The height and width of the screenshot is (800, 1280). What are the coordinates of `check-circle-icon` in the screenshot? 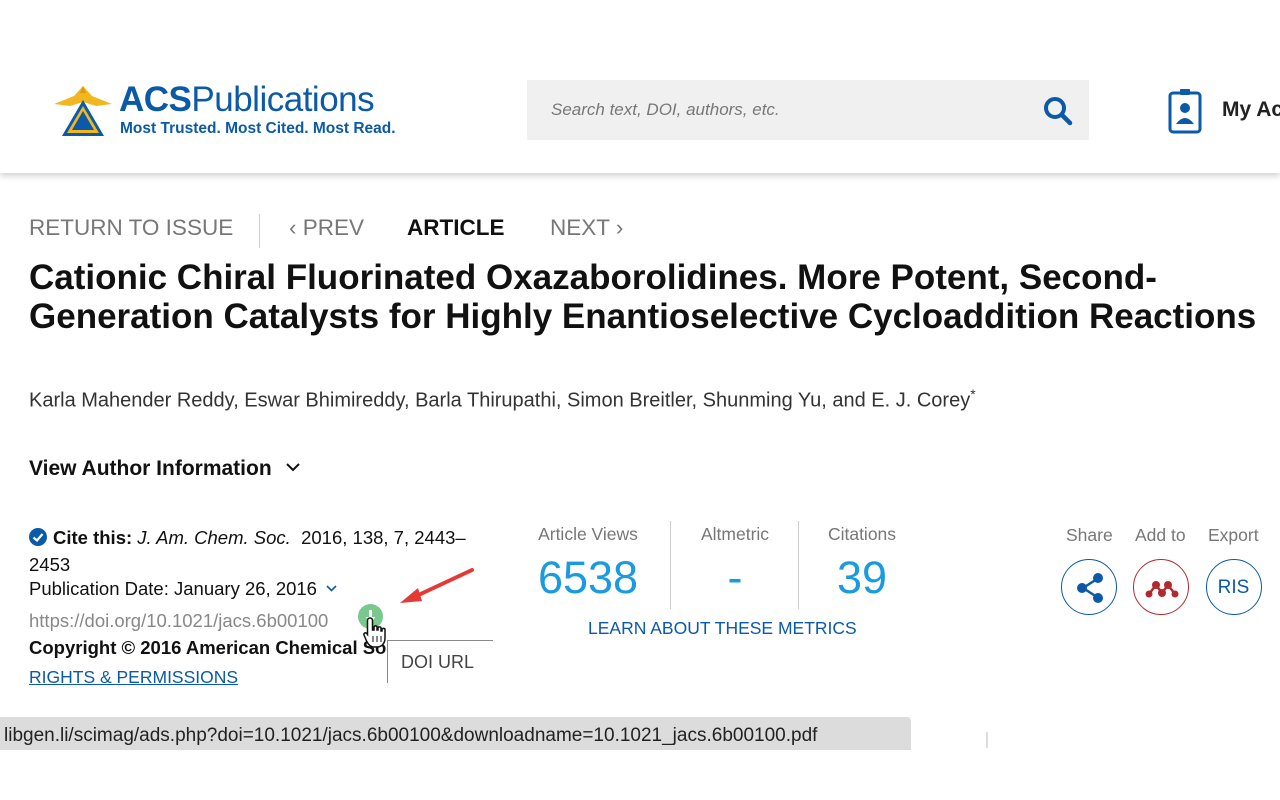 It's located at (38, 537).